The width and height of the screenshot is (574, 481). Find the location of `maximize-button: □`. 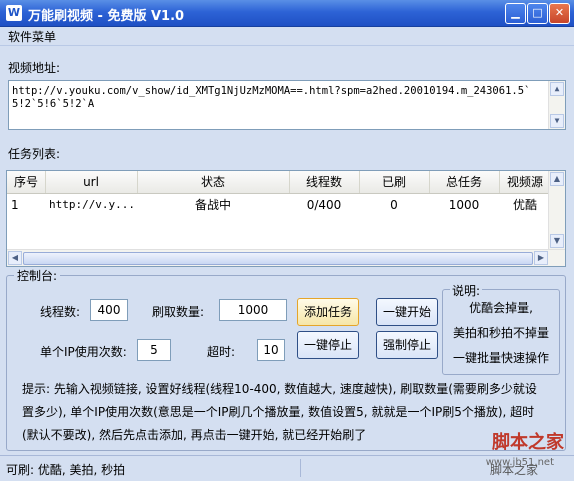

maximize-button: □ is located at coordinates (537, 13).